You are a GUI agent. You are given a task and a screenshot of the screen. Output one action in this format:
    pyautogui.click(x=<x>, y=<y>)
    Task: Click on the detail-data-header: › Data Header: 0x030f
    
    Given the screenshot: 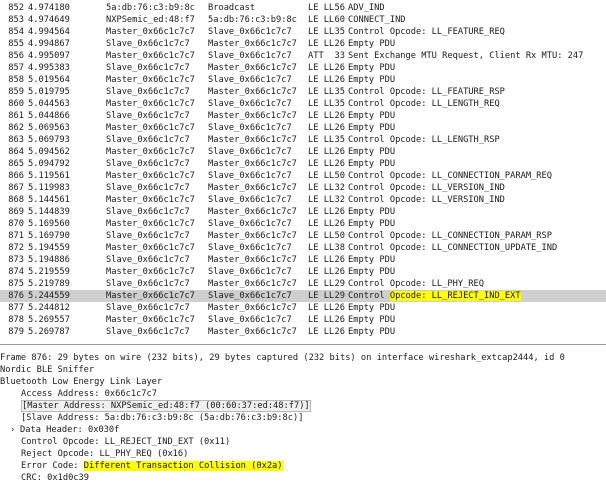 What is the action you would take?
    pyautogui.click(x=303, y=430)
    